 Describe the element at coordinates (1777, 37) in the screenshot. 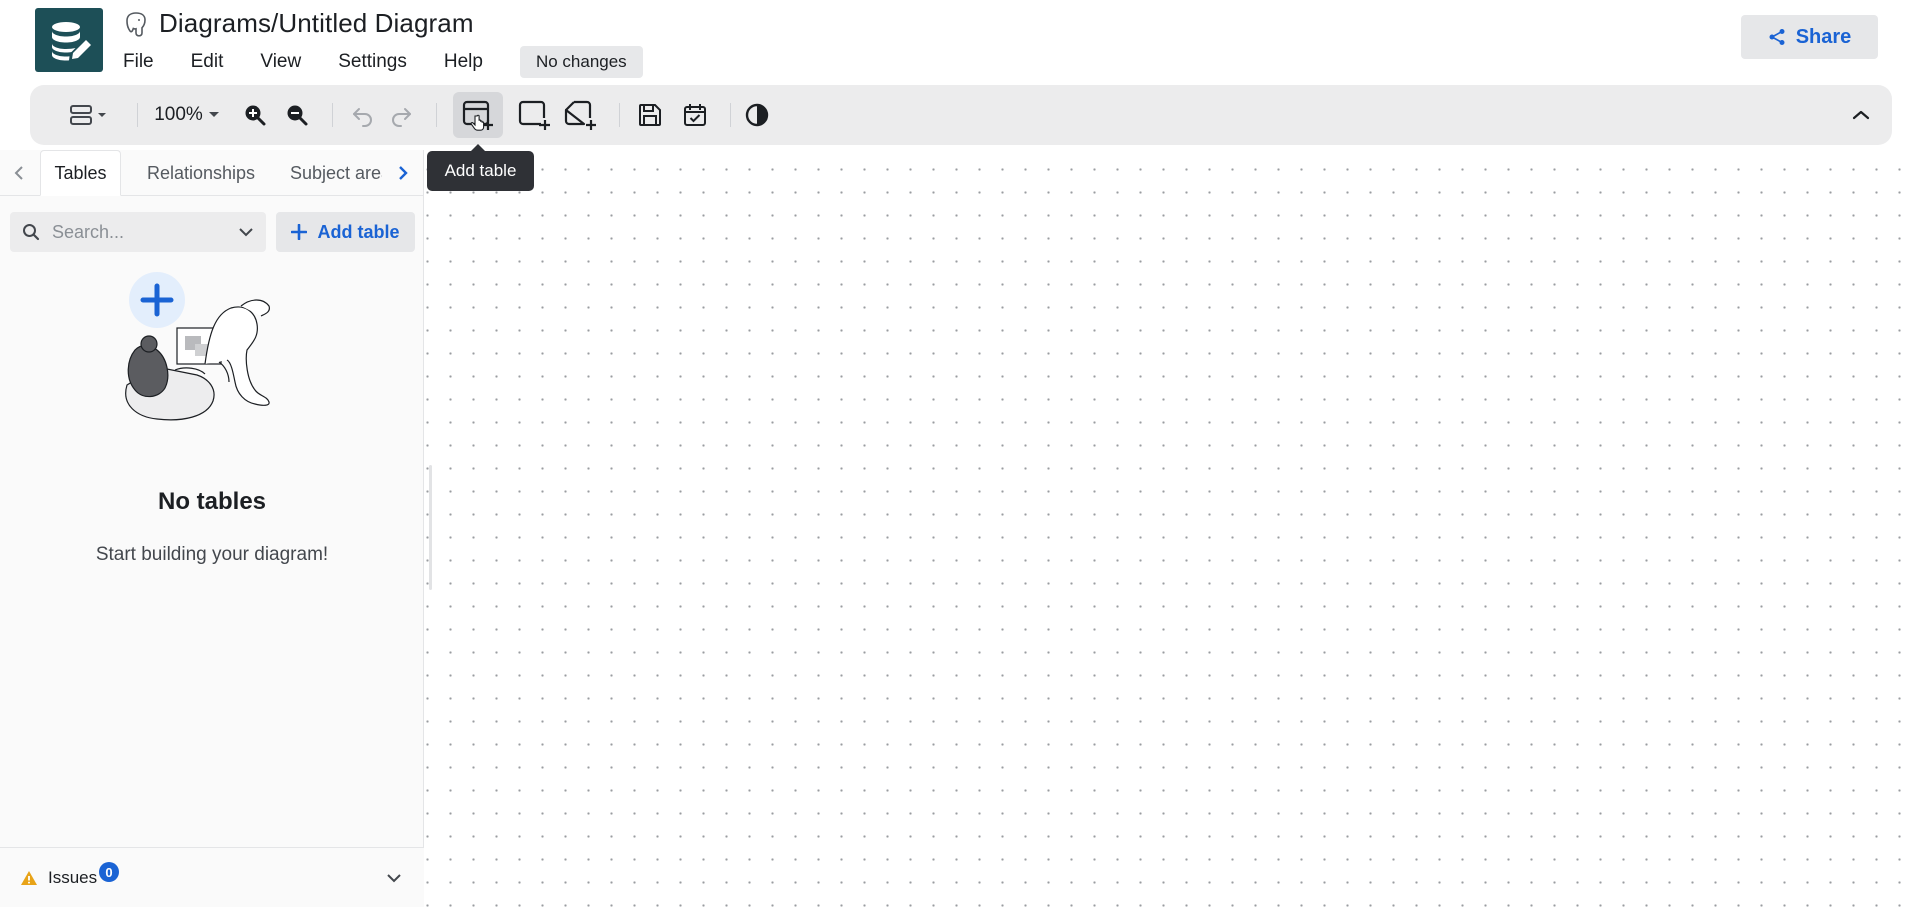

I see `share-icon` at that location.